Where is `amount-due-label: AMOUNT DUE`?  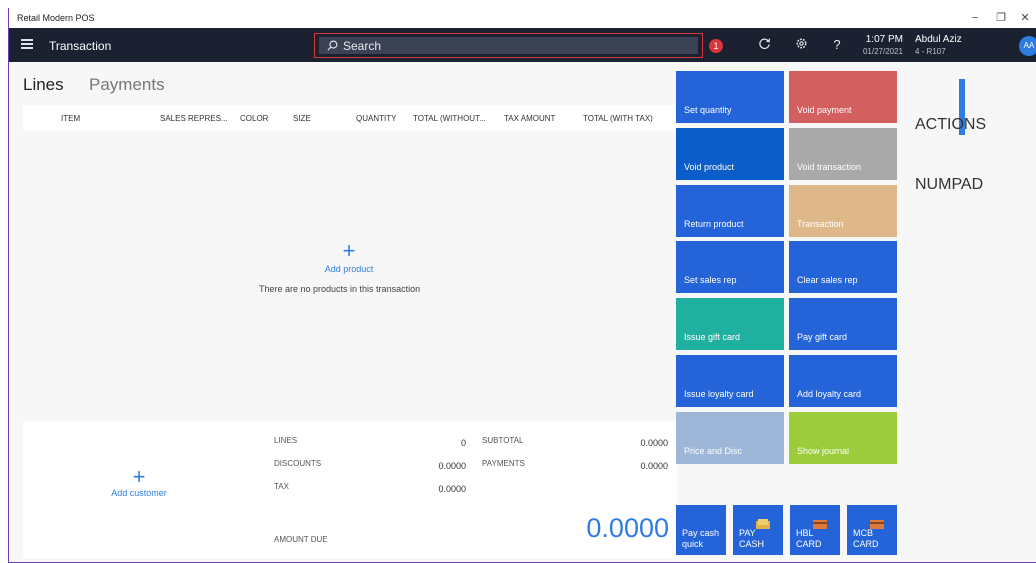 amount-due-label: AMOUNT DUE is located at coordinates (301, 539).